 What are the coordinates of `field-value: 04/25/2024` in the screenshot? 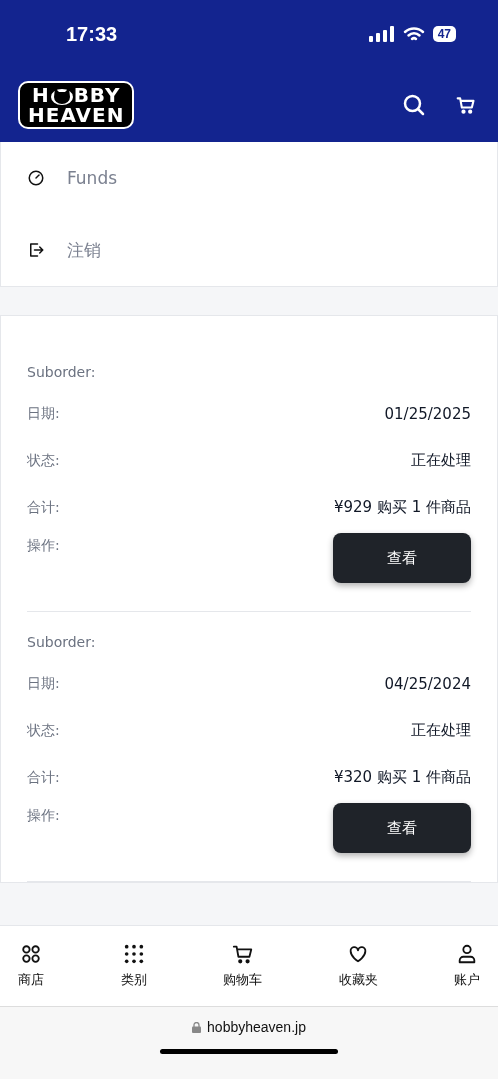 It's located at (427, 683).